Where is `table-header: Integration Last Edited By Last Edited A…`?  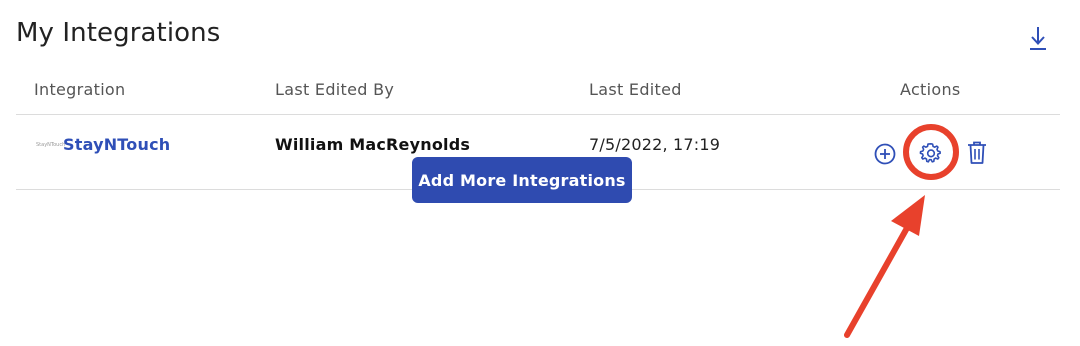
table-header: Integration Last Edited By Last Edited A… is located at coordinates (538, 92).